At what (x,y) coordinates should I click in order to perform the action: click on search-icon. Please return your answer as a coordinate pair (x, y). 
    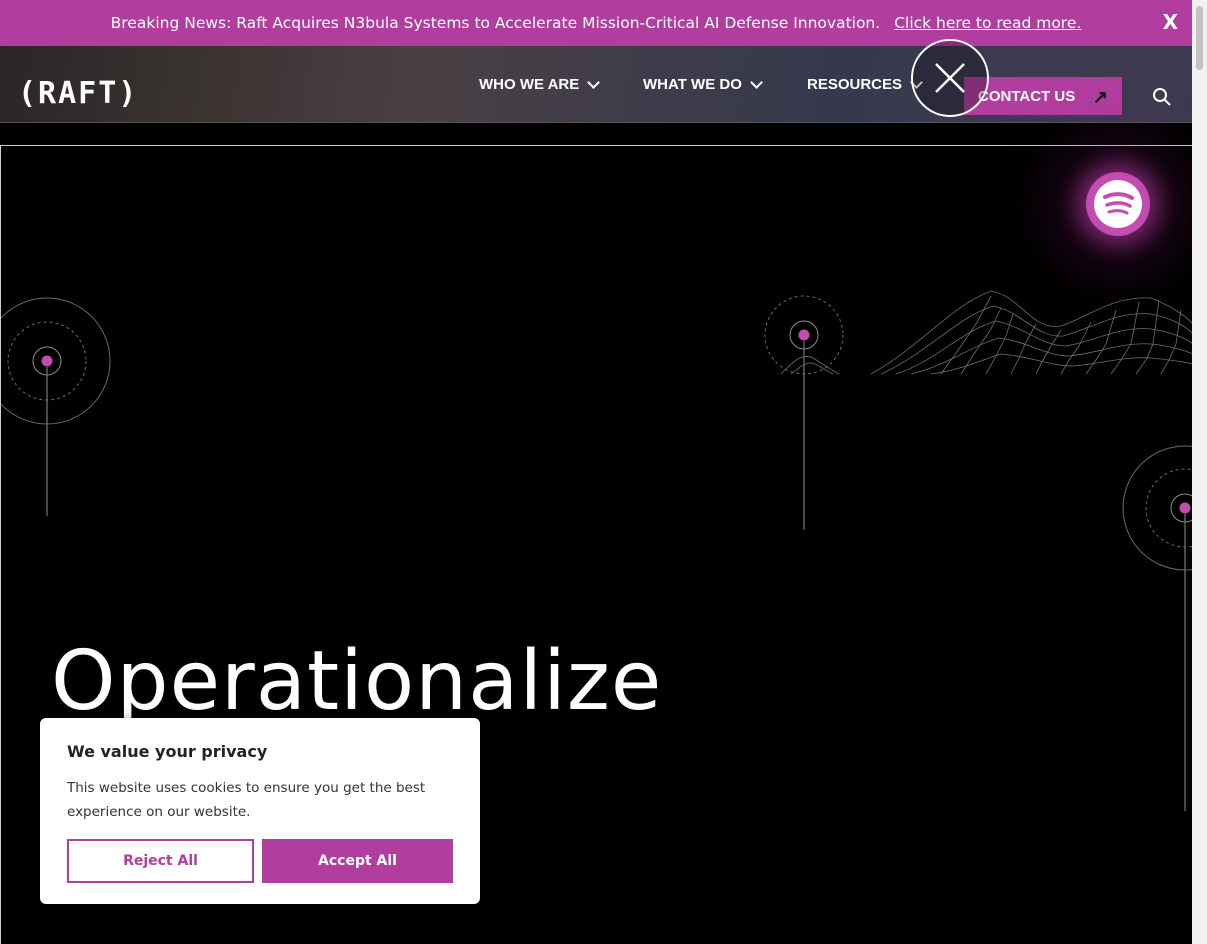
    Looking at the image, I should click on (1162, 97).